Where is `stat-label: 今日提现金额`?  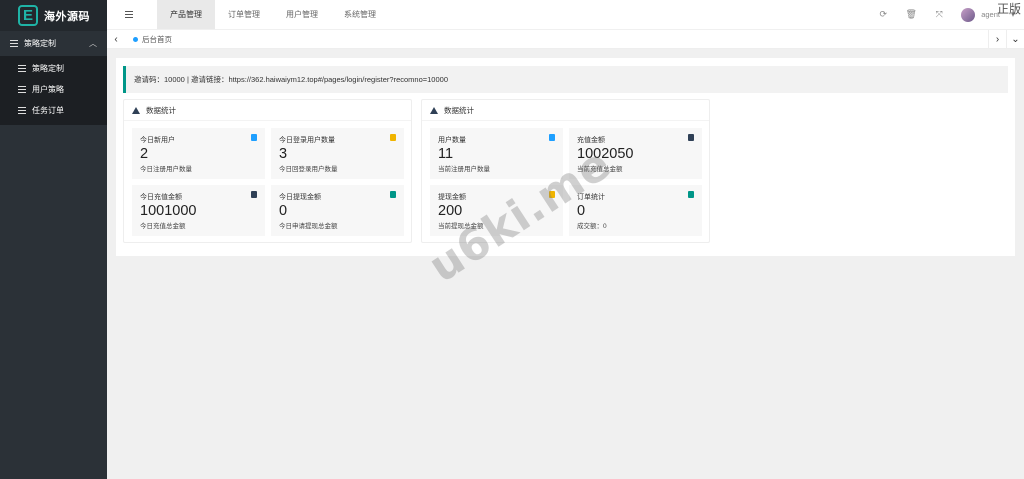
stat-label: 今日提现金额 is located at coordinates (300, 197).